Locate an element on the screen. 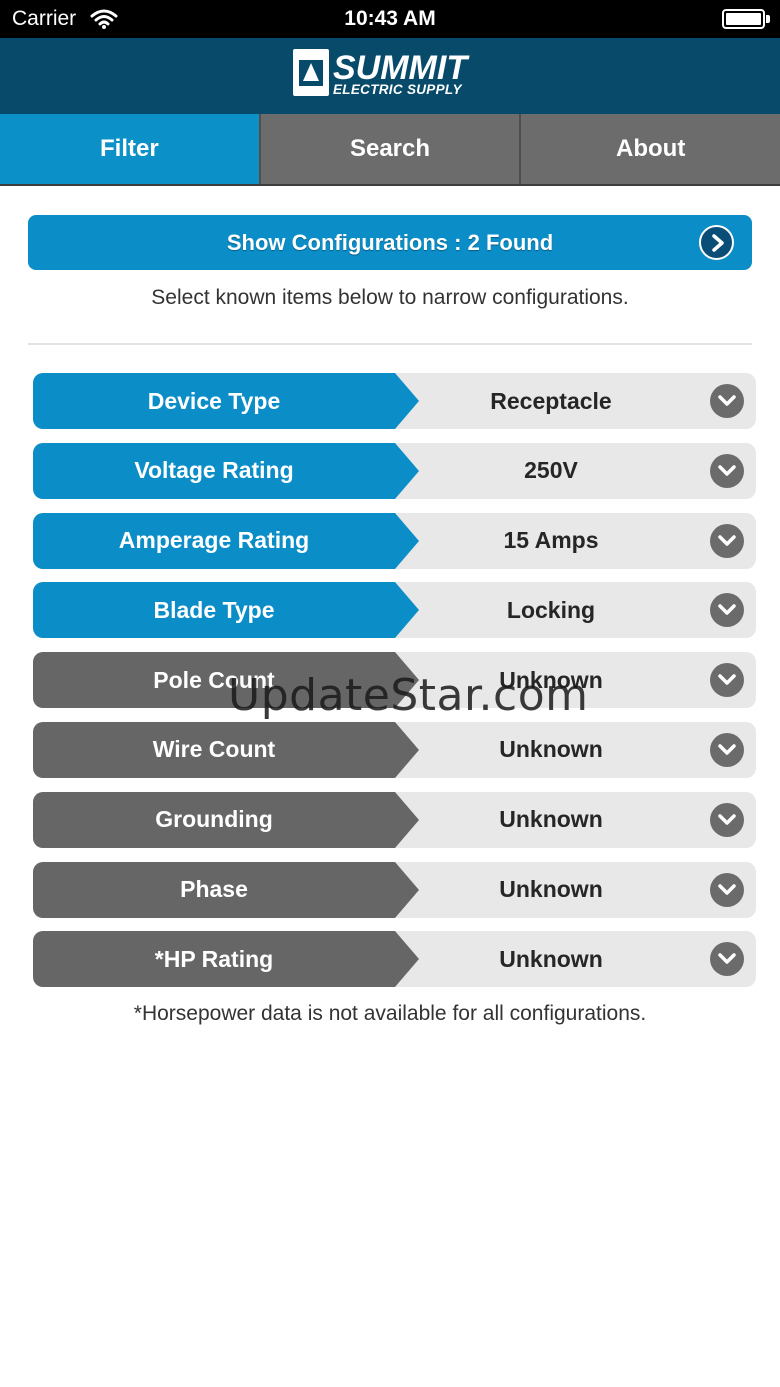 This screenshot has width=780, height=1387. tab-about: About is located at coordinates (650, 149).